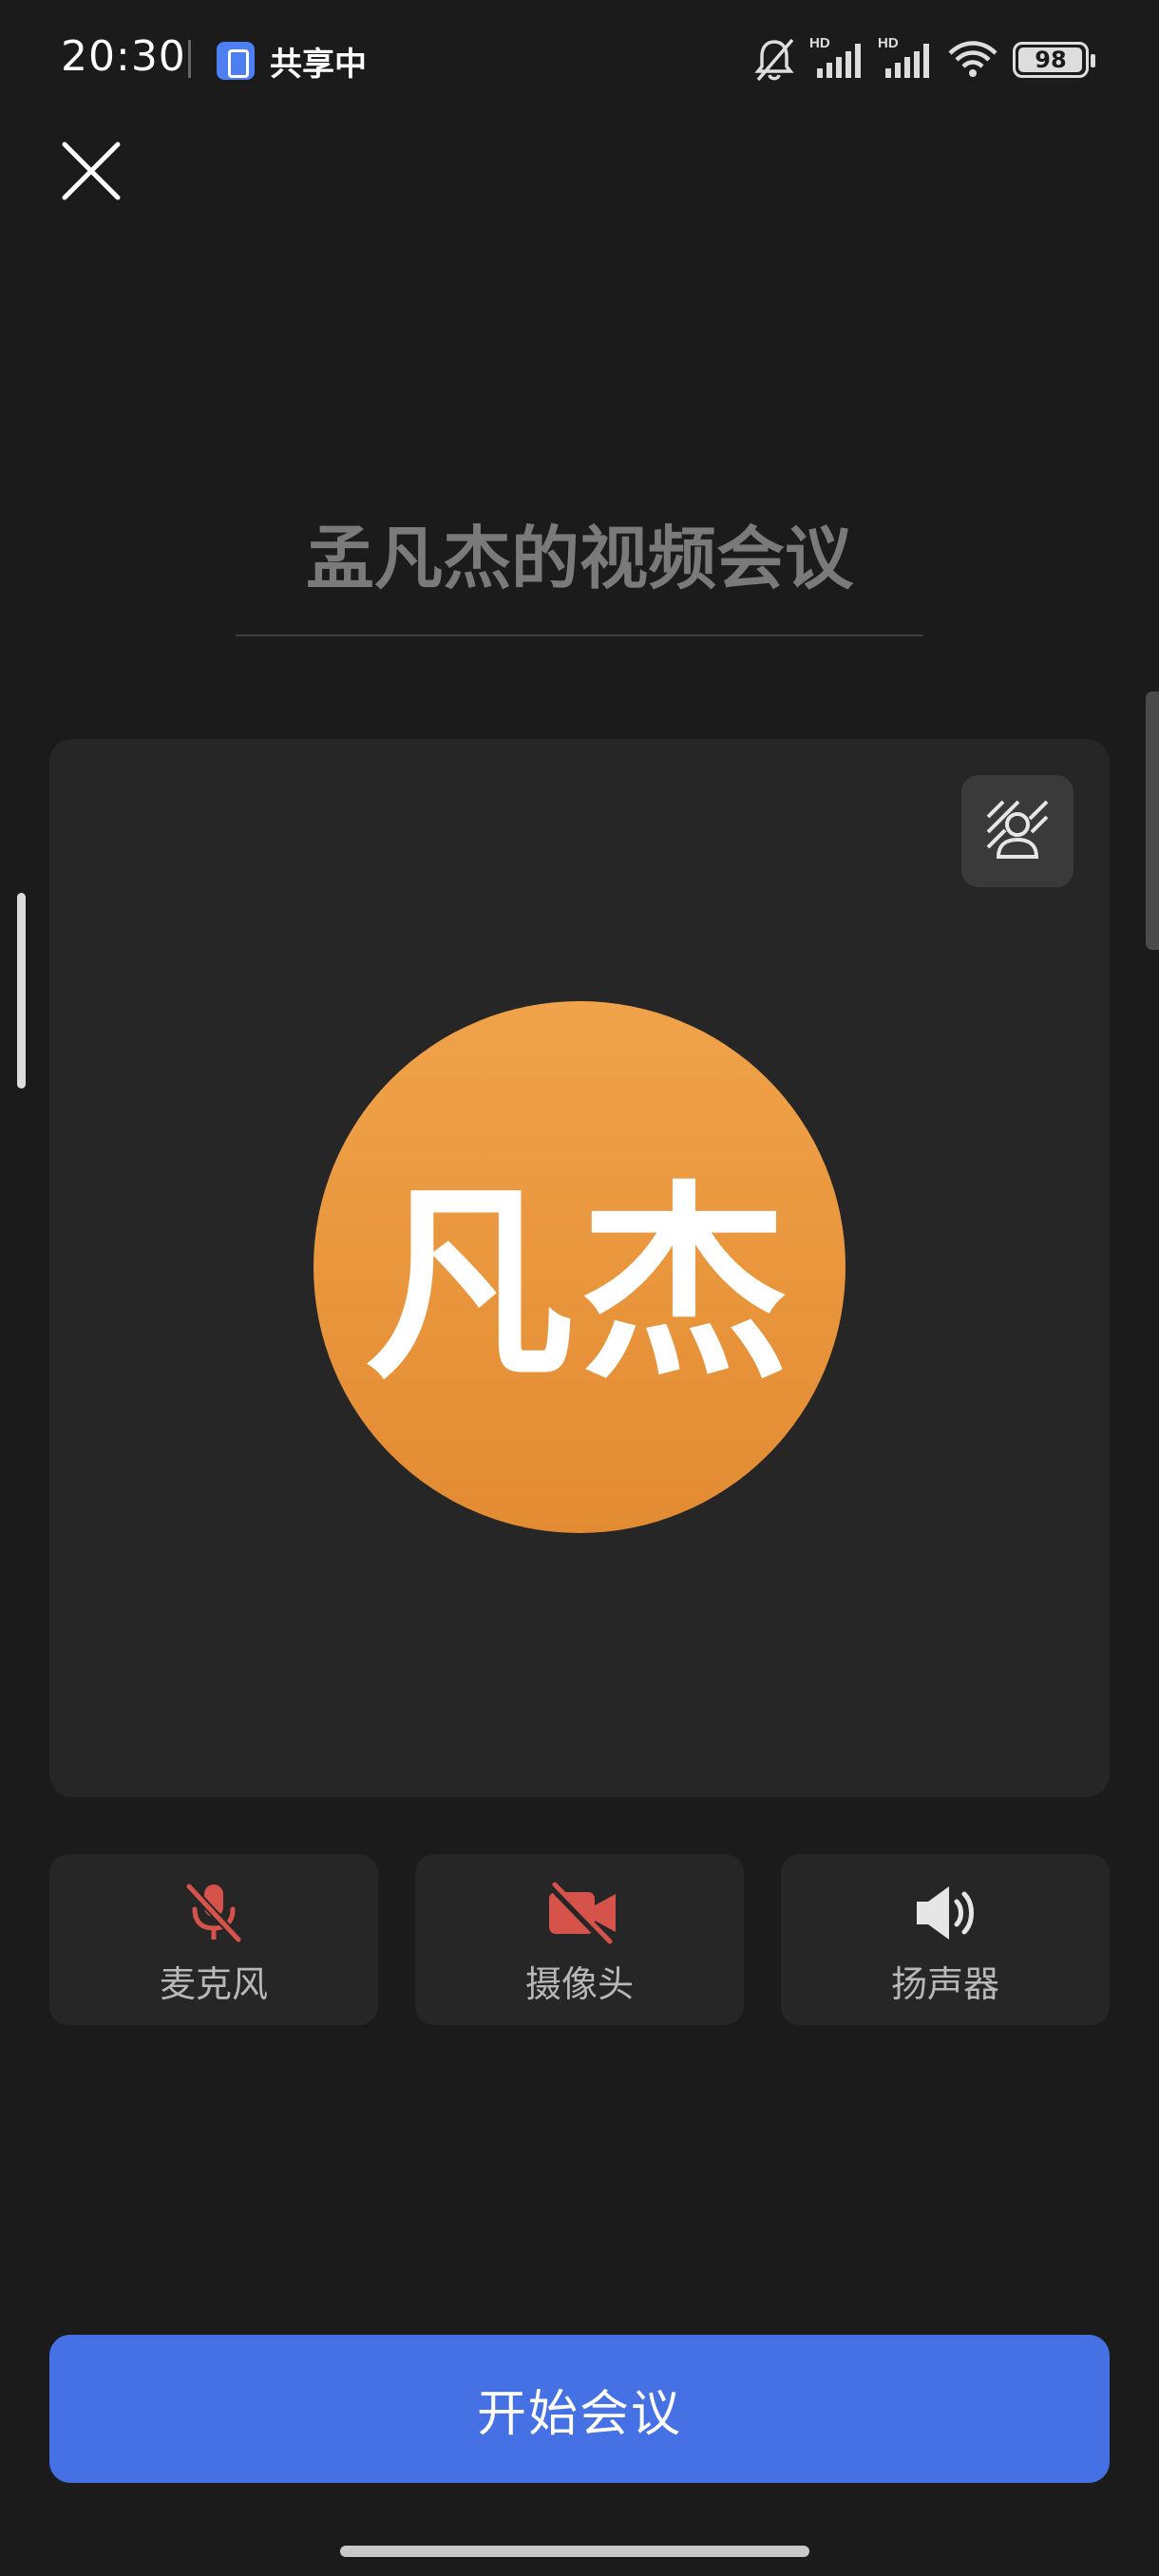 The width and height of the screenshot is (1159, 2576). Describe the element at coordinates (579, 57) in the screenshot. I see `status-bar: 20:30 共享中 HD HD 98` at that location.